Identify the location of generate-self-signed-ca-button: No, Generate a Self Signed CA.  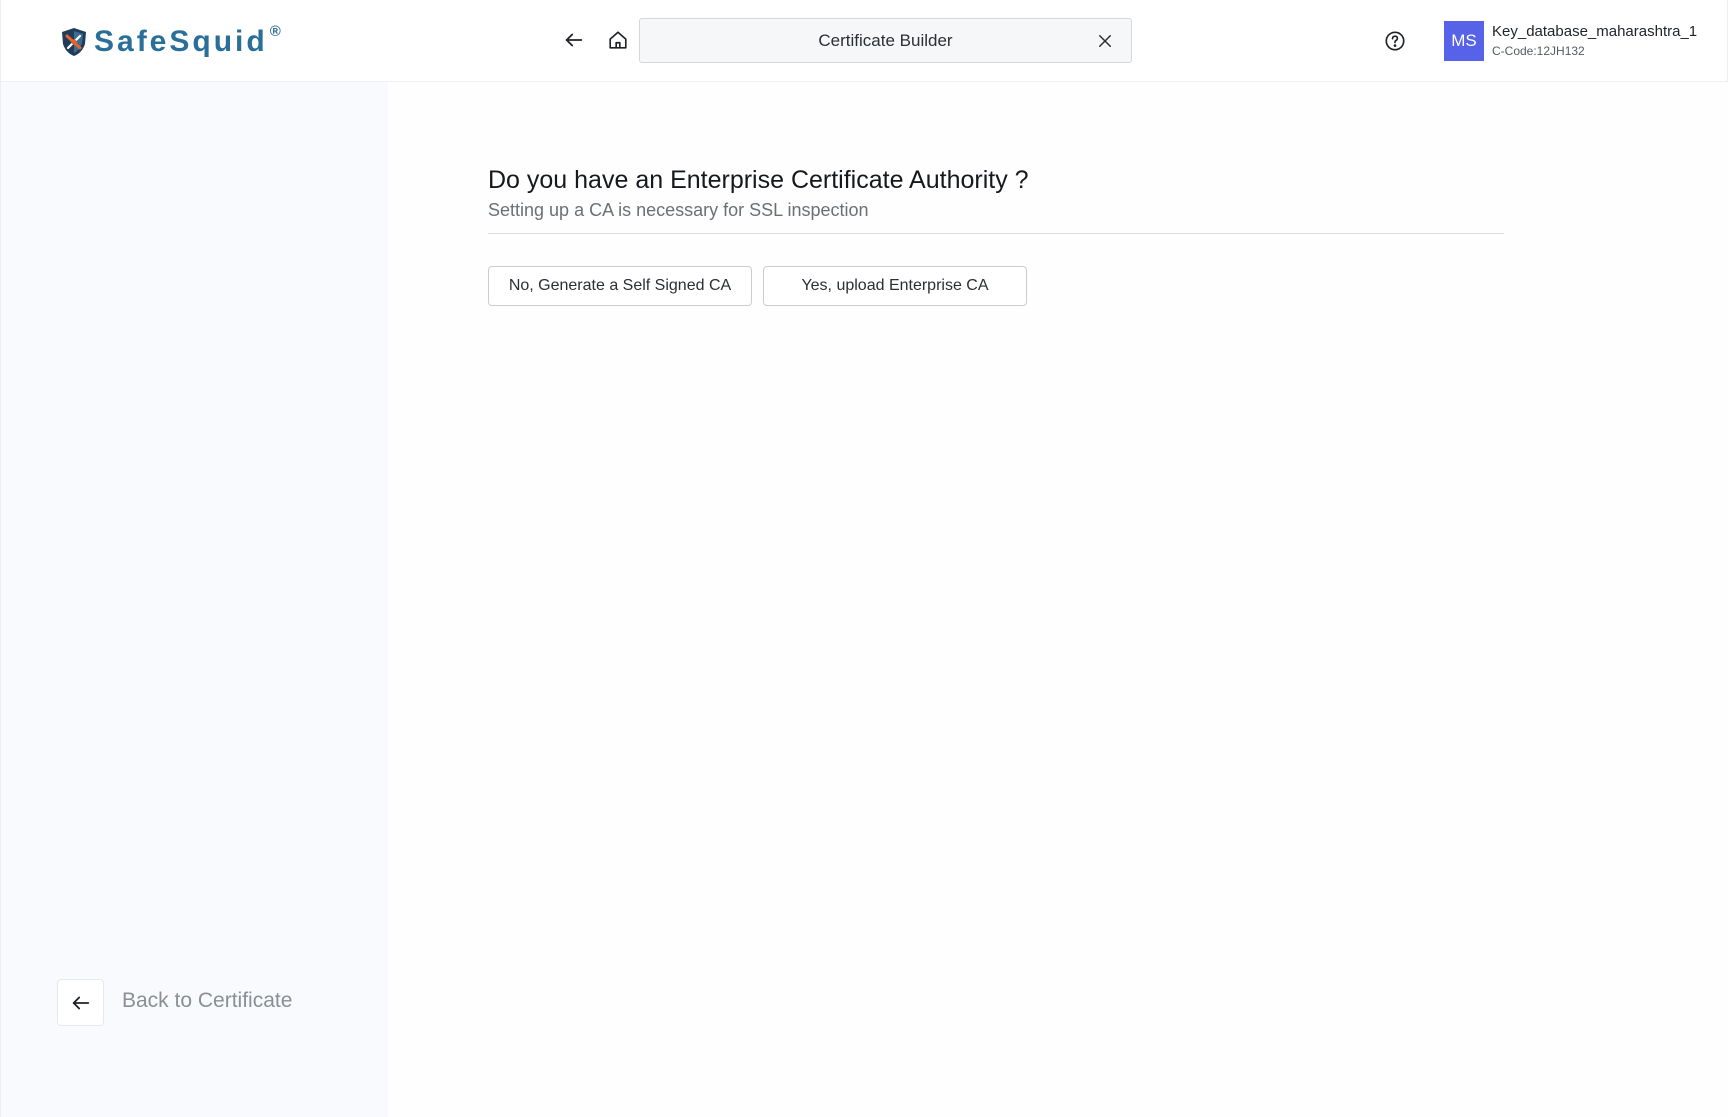
(620, 286).